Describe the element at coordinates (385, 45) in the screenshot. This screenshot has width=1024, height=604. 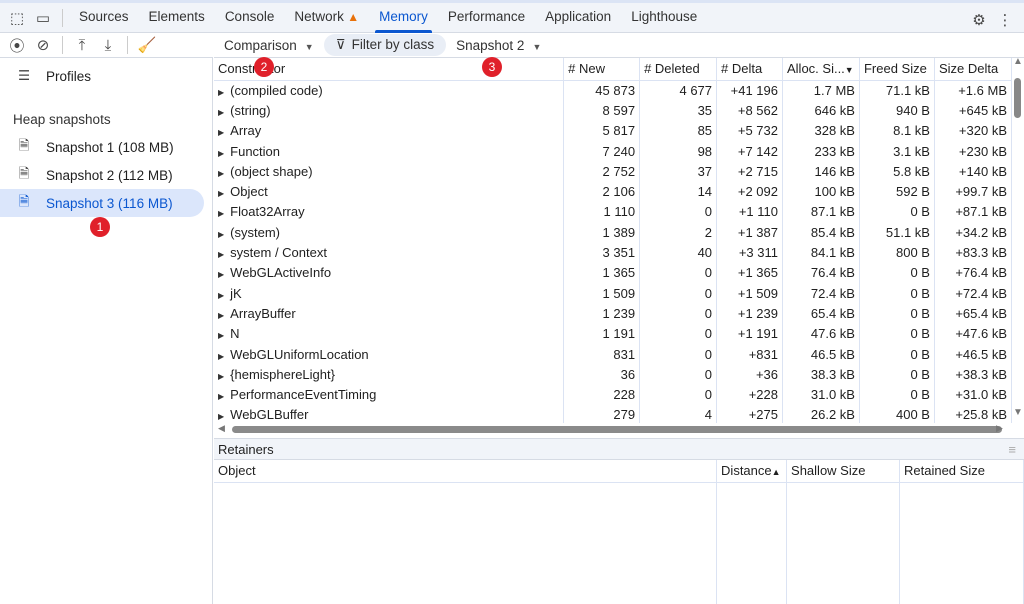
I see `filter-by-class-input: ⊽ Filter by class` at that location.